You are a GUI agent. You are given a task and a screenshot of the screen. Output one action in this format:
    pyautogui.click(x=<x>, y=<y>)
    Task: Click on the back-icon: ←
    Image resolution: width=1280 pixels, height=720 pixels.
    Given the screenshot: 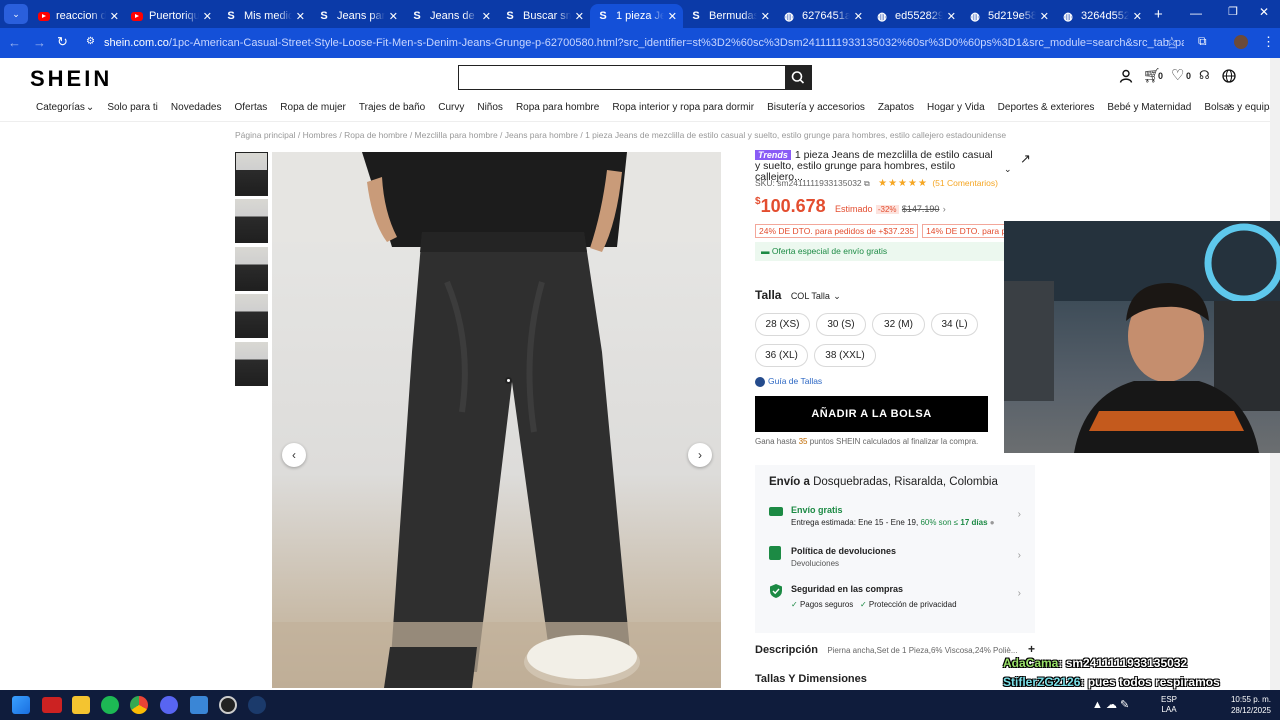 What is the action you would take?
    pyautogui.click(x=14, y=42)
    